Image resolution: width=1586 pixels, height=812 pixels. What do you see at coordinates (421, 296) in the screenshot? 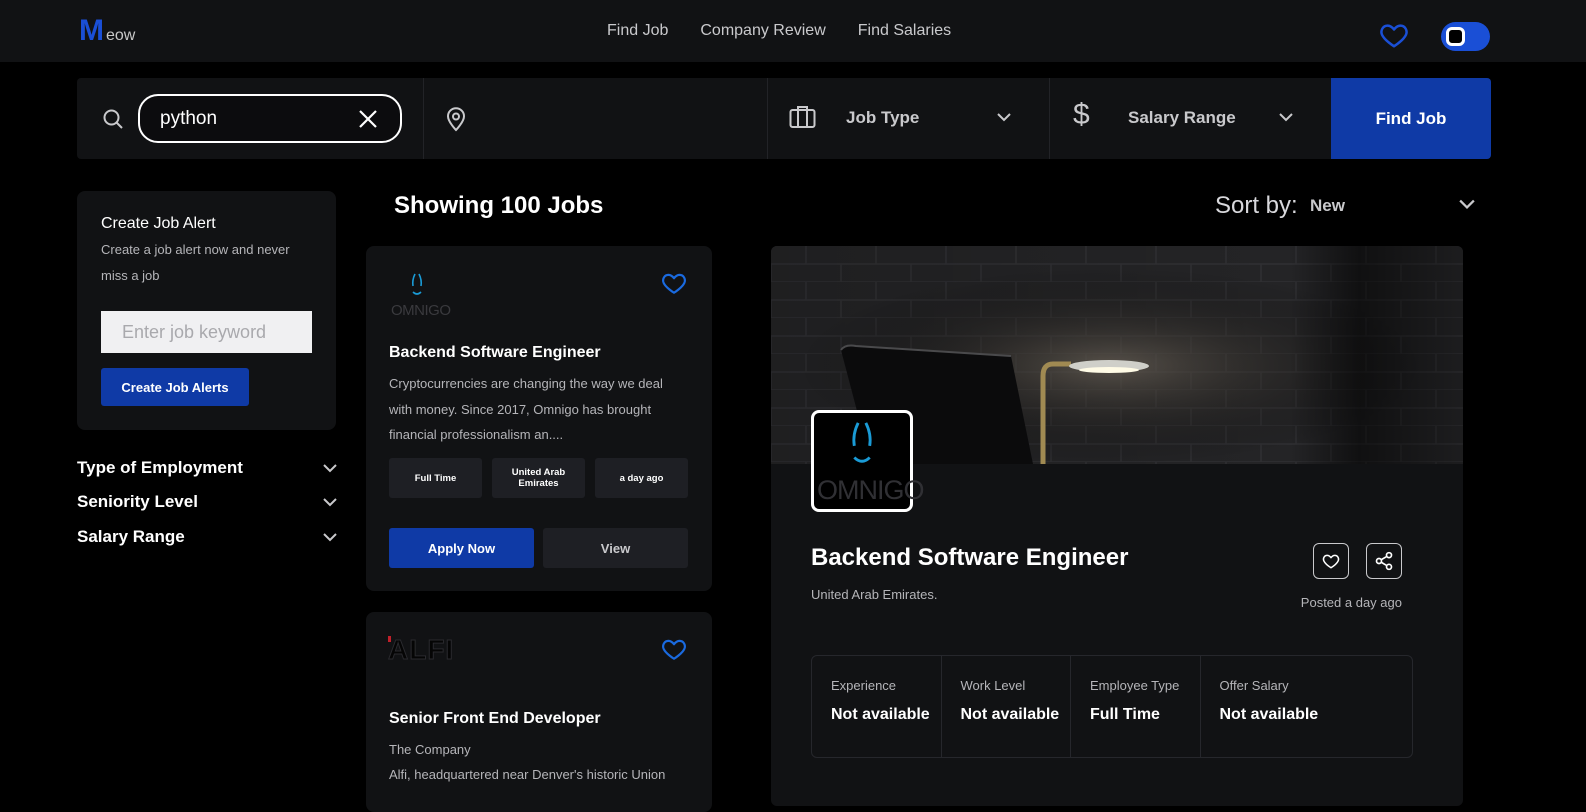
I see `omnigo-logo: OMNIGO` at bounding box center [421, 296].